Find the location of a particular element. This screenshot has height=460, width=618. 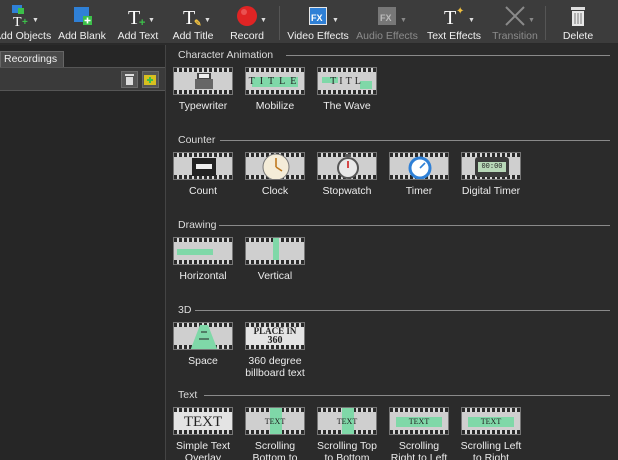

effect-horizontal: Horizontal is located at coordinates (203, 259).